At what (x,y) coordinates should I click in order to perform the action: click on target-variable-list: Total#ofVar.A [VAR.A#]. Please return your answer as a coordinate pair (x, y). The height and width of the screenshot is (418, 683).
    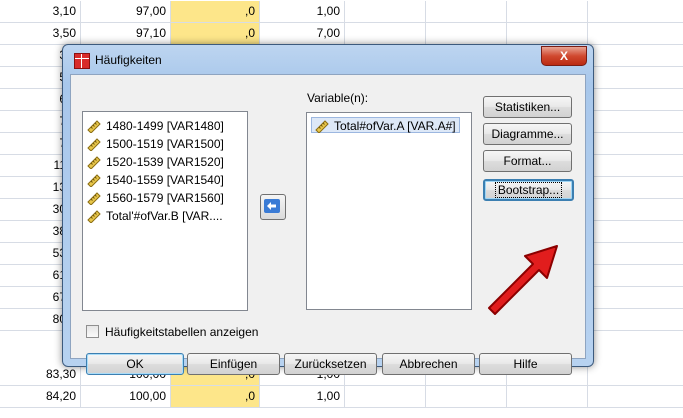
    Looking at the image, I should click on (389, 211).